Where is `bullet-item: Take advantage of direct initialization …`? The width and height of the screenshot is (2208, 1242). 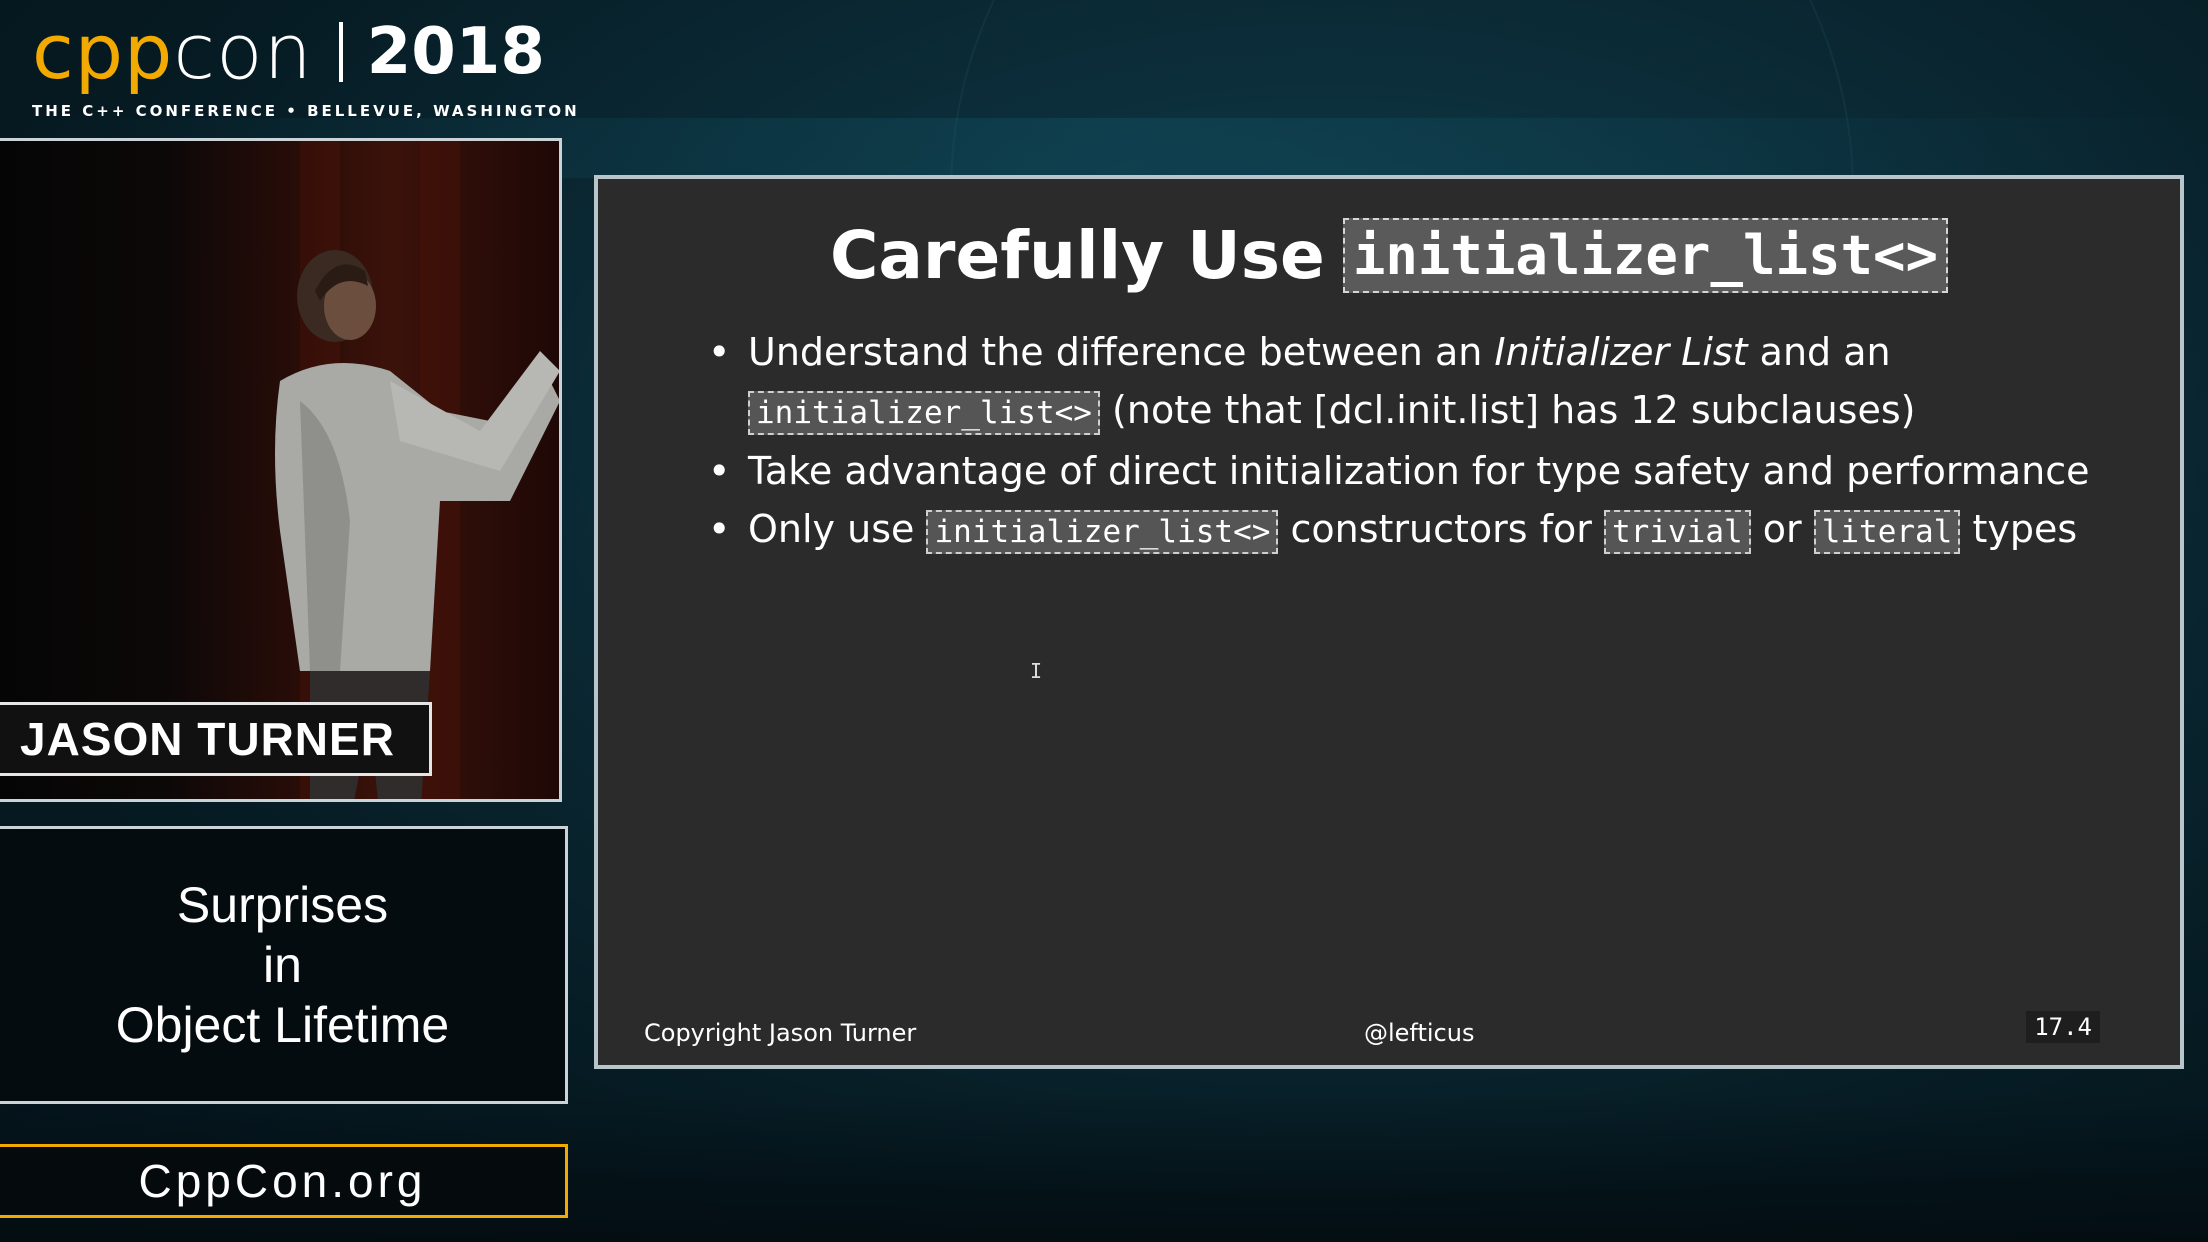
bullet-item: Take advantage of direct initialization … is located at coordinates (1428, 471).